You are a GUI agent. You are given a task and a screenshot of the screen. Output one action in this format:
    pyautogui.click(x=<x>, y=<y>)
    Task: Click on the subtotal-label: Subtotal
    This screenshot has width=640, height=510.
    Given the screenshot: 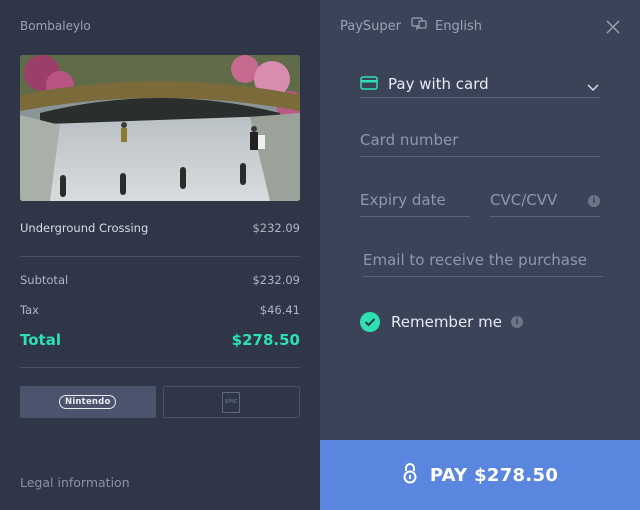 What is the action you would take?
    pyautogui.click(x=44, y=280)
    